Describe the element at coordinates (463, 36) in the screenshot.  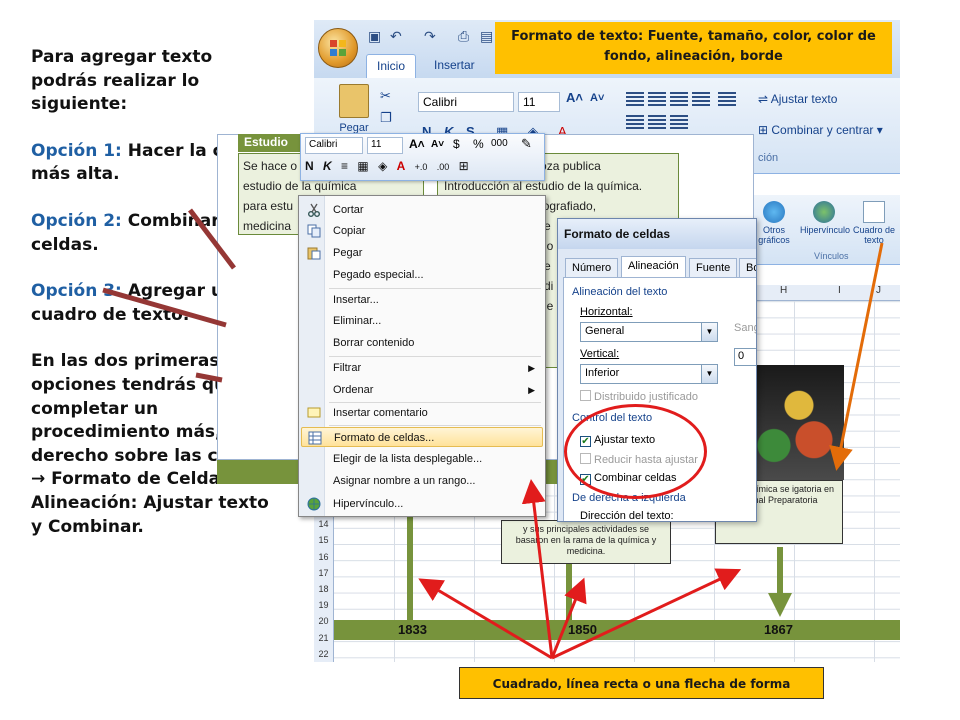
I see `print-preview-icon: ⎙` at that location.